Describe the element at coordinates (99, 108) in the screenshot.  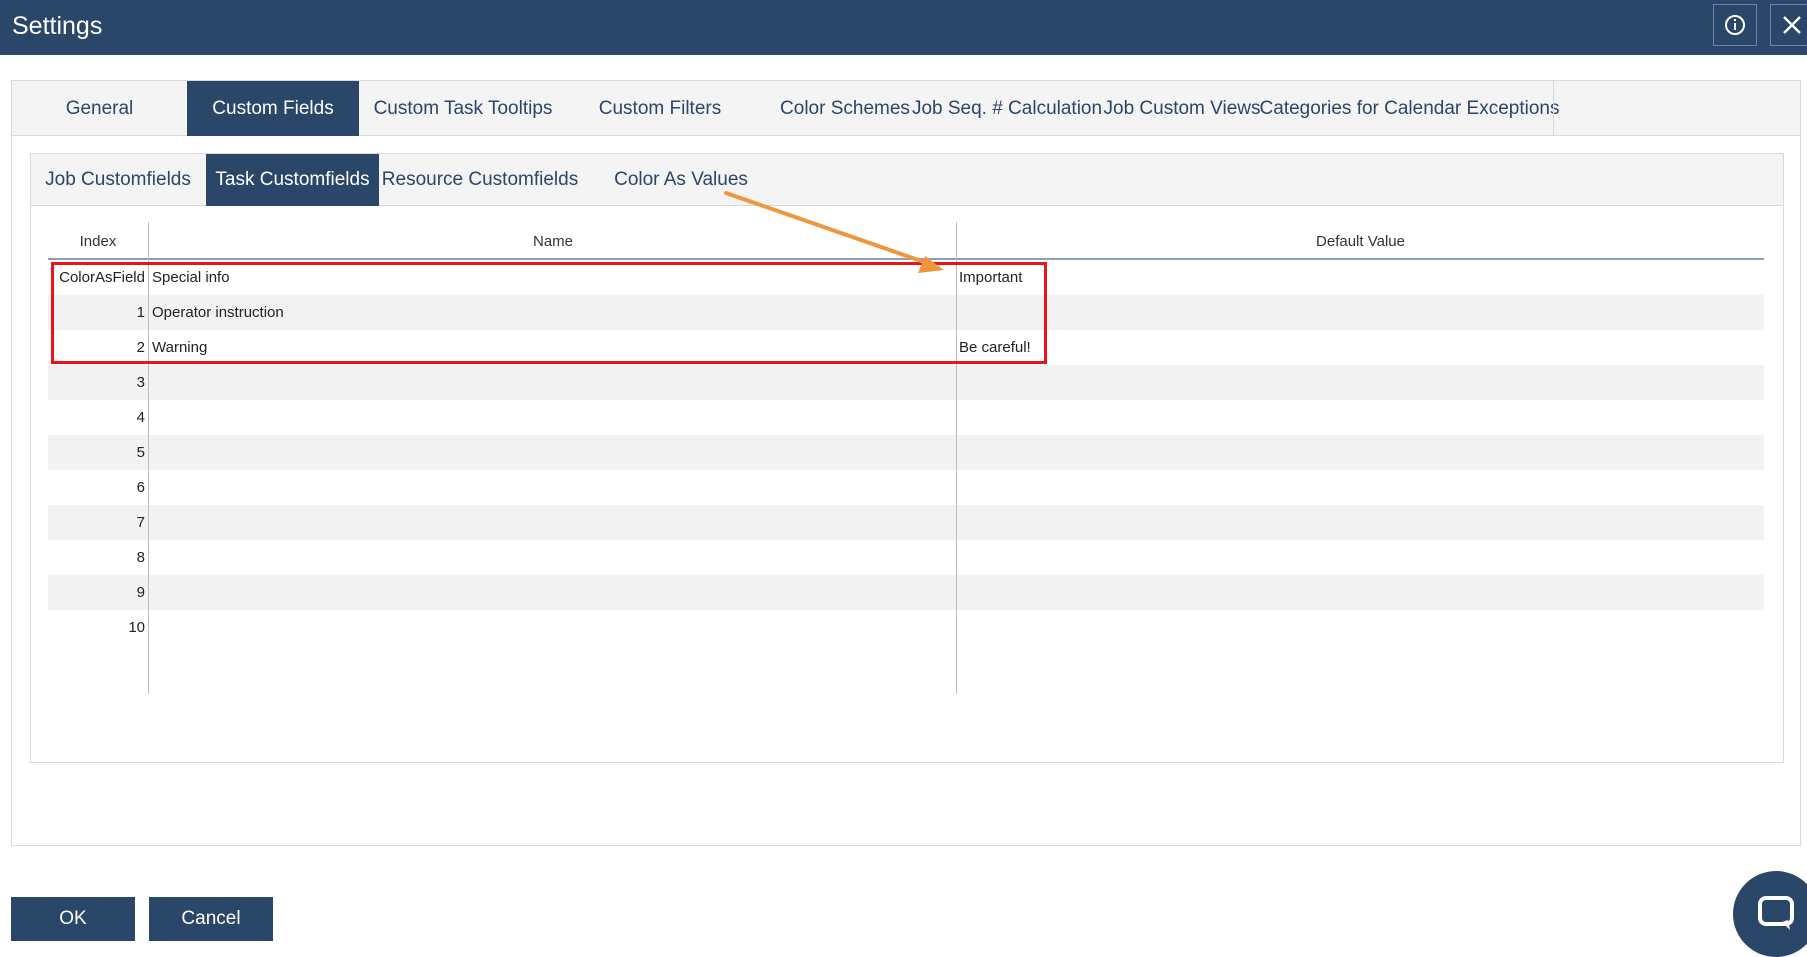
I see `tab-general: General` at that location.